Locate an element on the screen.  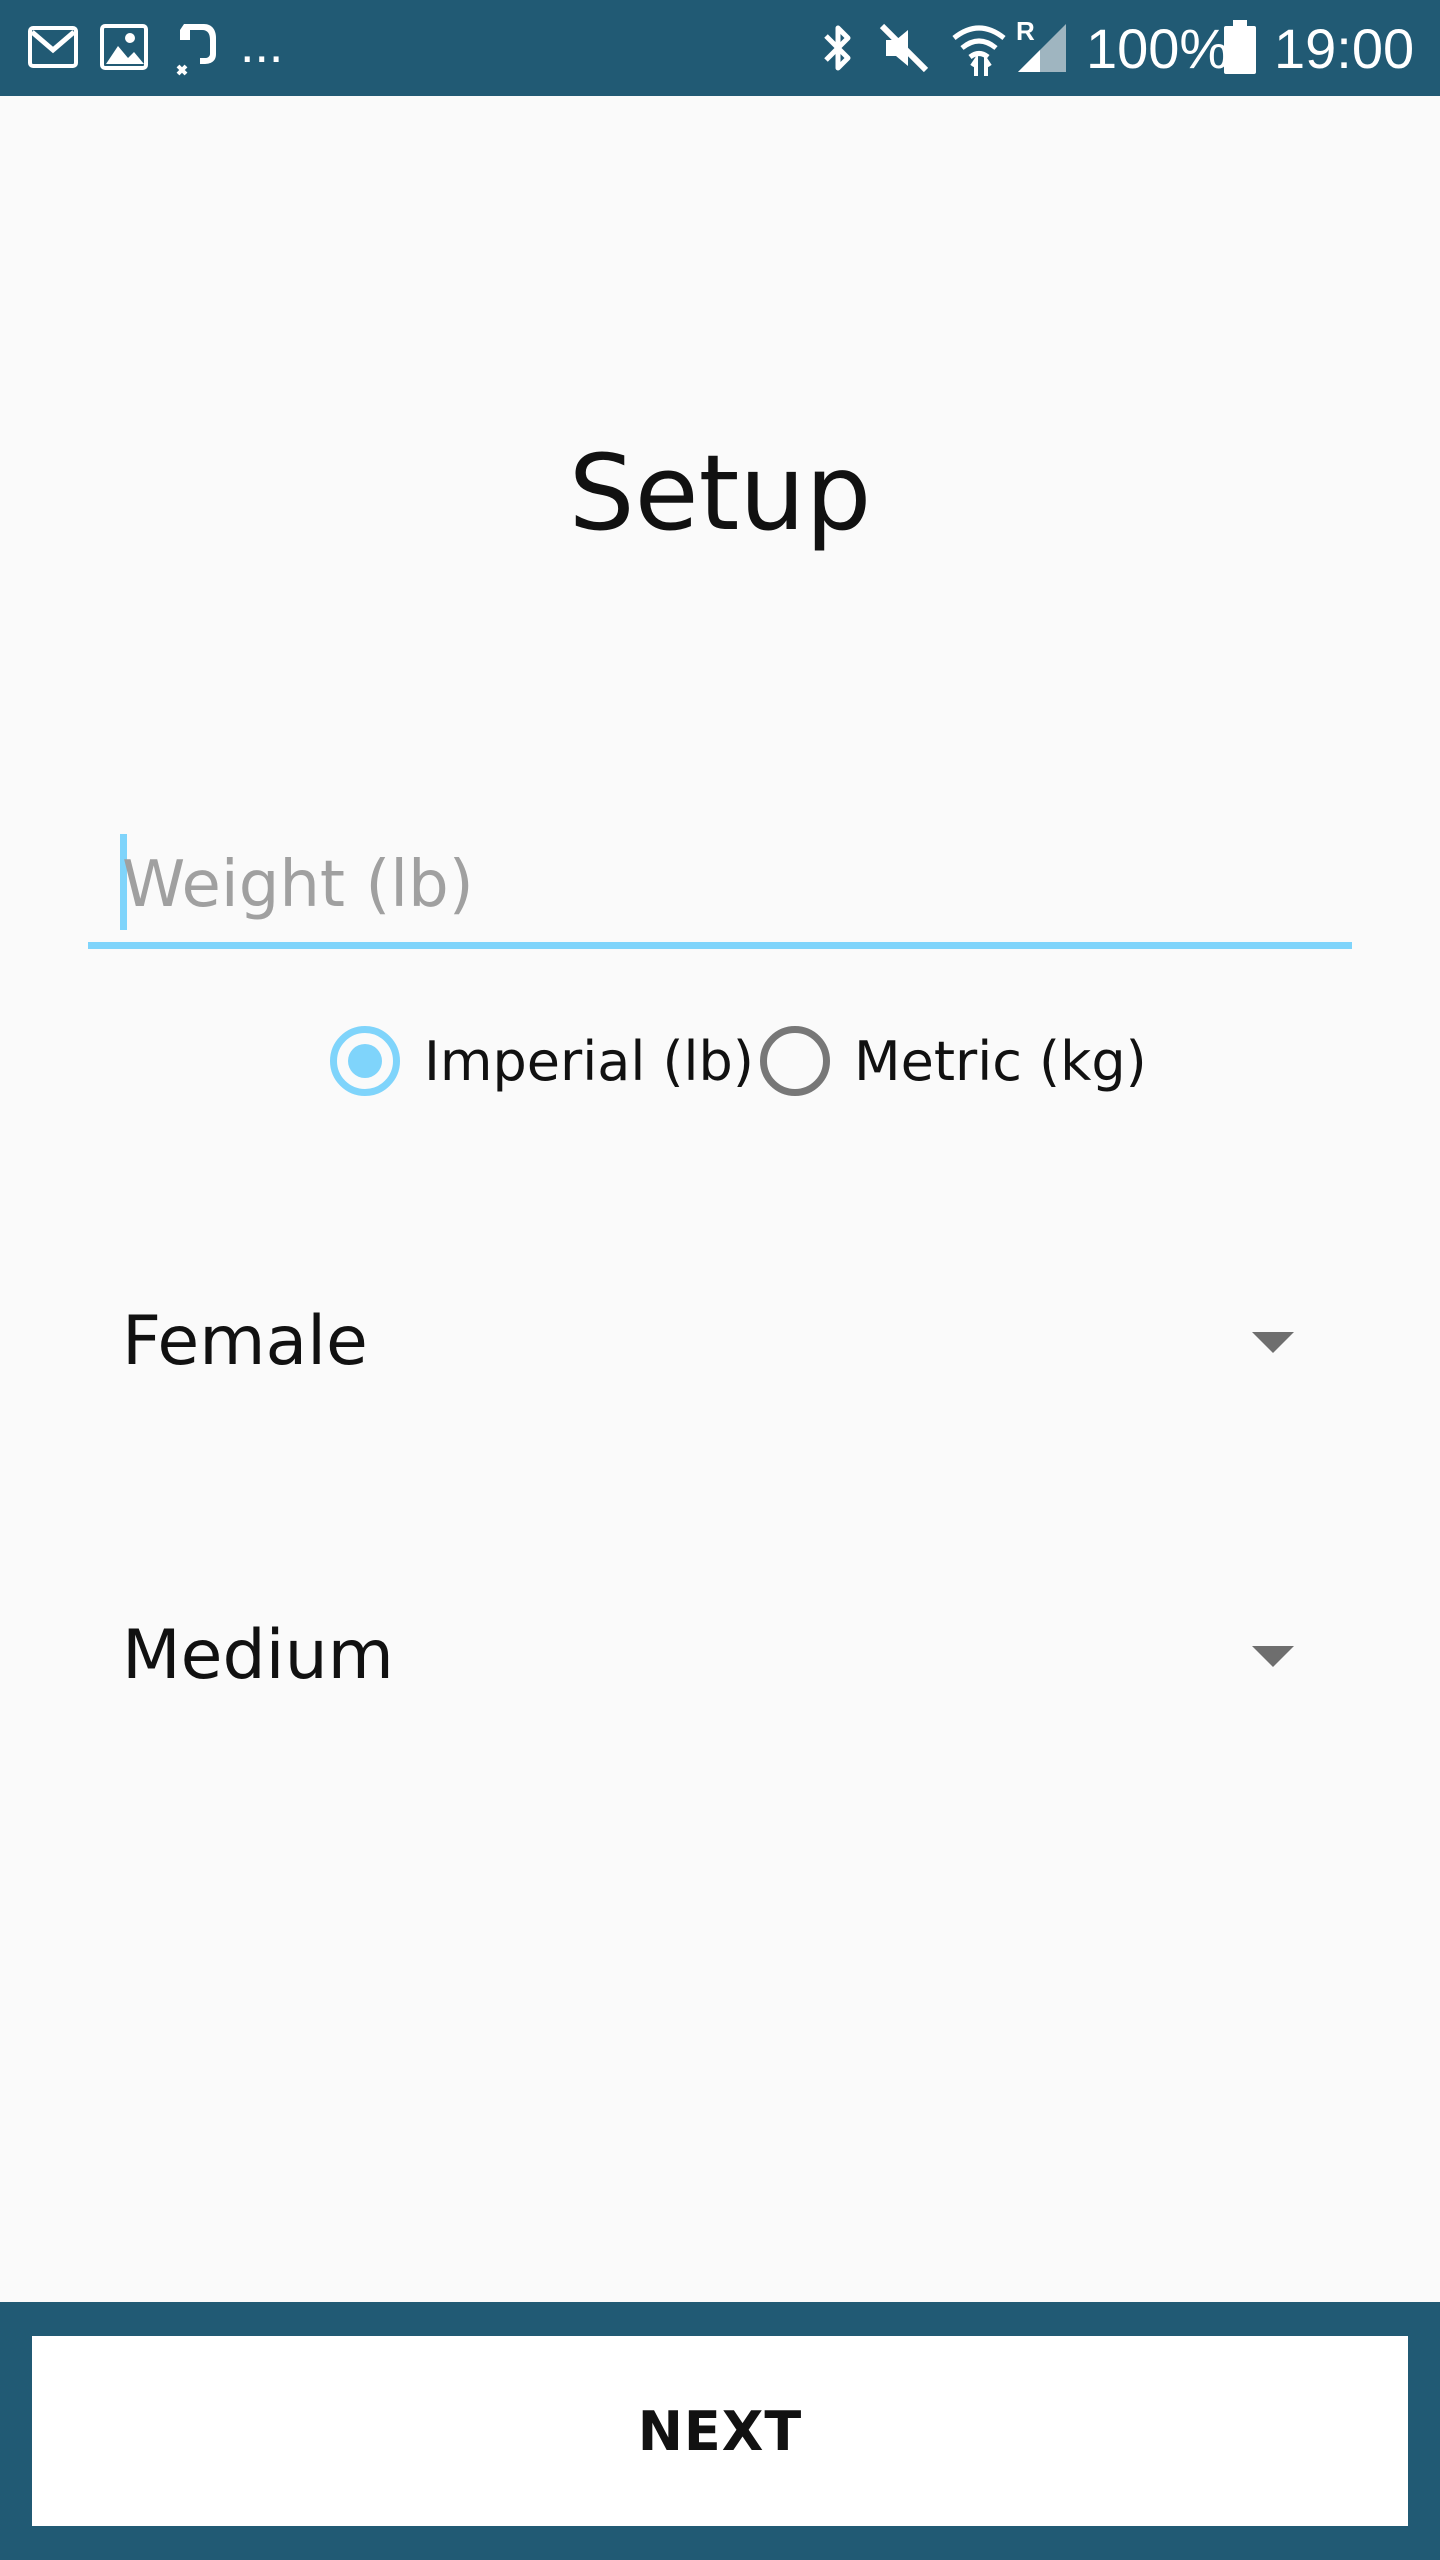
mute-icon is located at coordinates (904, 48).